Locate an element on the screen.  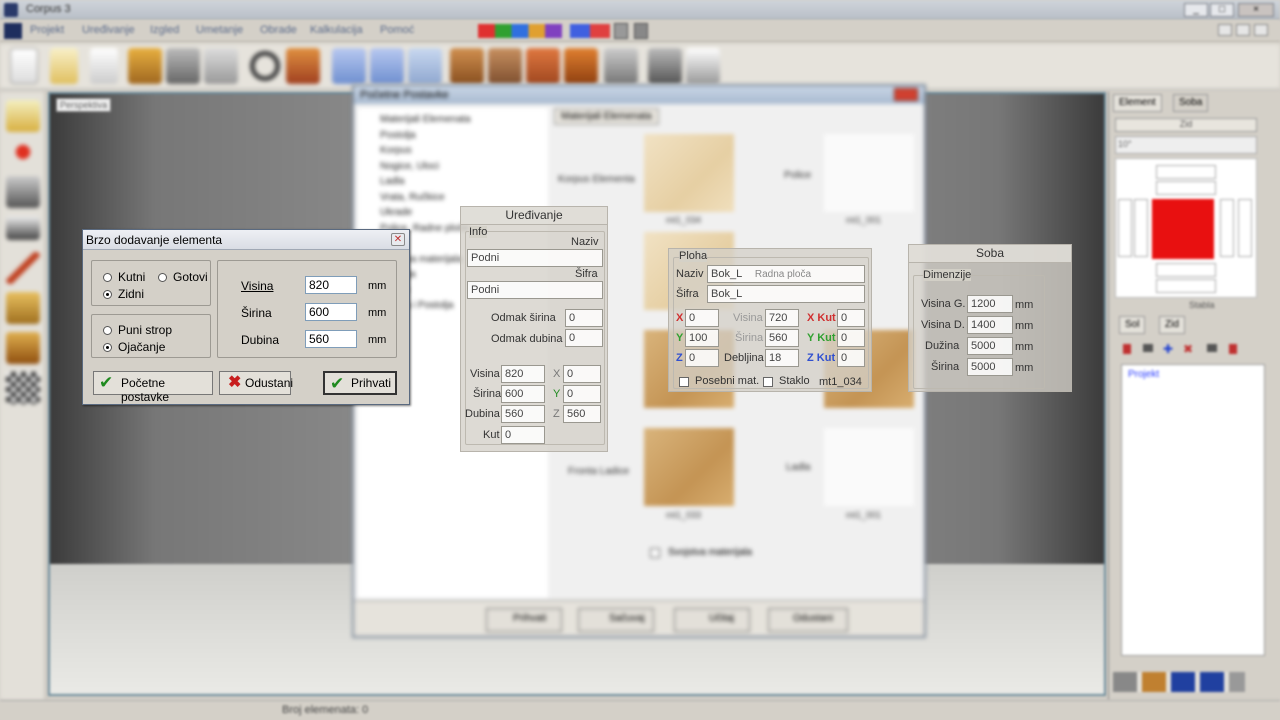
duzina-field: 5000 is located at coordinates (990, 346).